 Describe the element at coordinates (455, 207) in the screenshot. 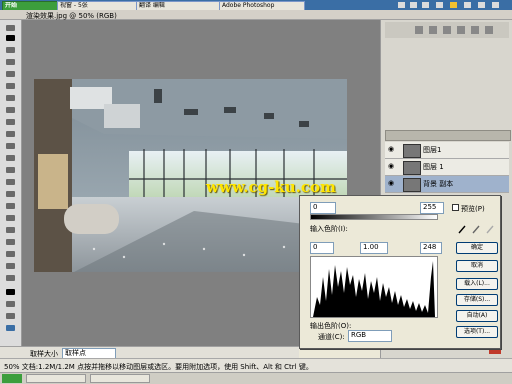

I see `preview-checkbox` at that location.